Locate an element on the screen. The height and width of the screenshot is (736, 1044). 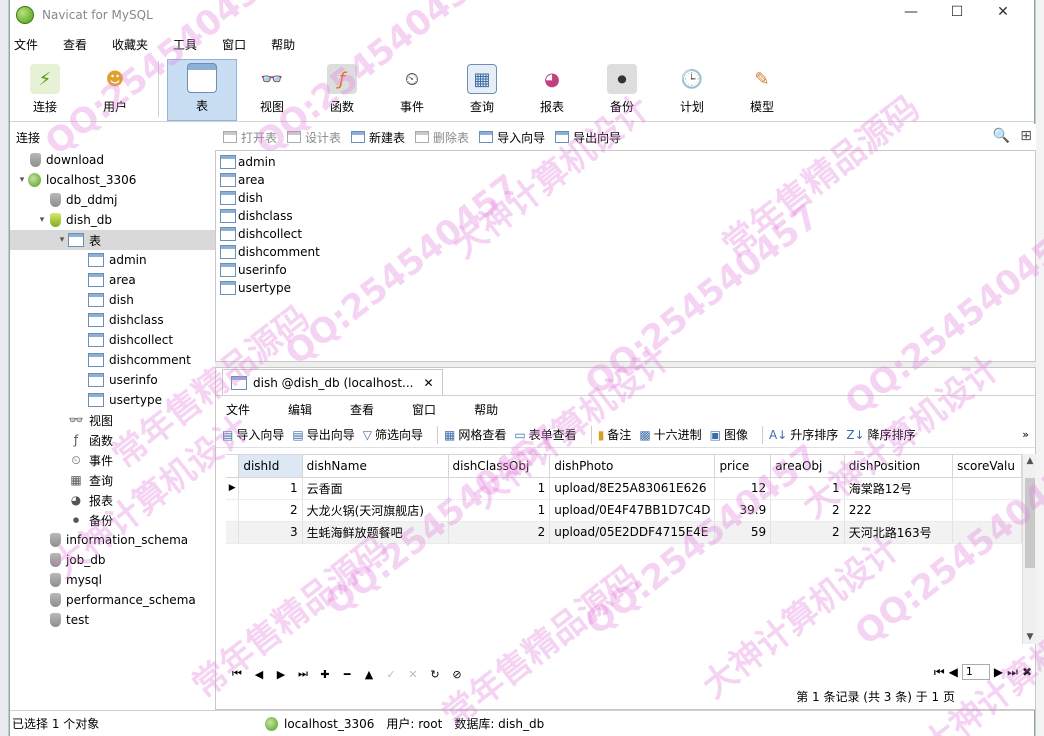
next-record-icon: ▶ is located at coordinates (281, 674).